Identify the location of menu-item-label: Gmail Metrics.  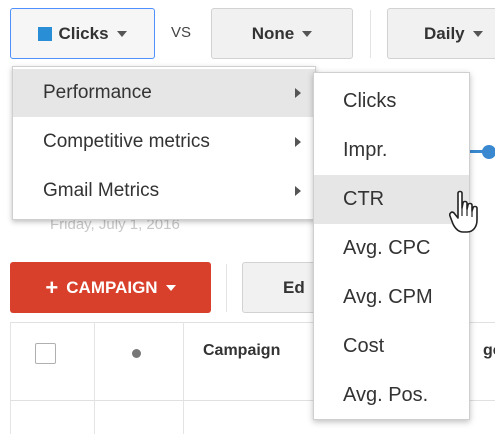
(101, 190).